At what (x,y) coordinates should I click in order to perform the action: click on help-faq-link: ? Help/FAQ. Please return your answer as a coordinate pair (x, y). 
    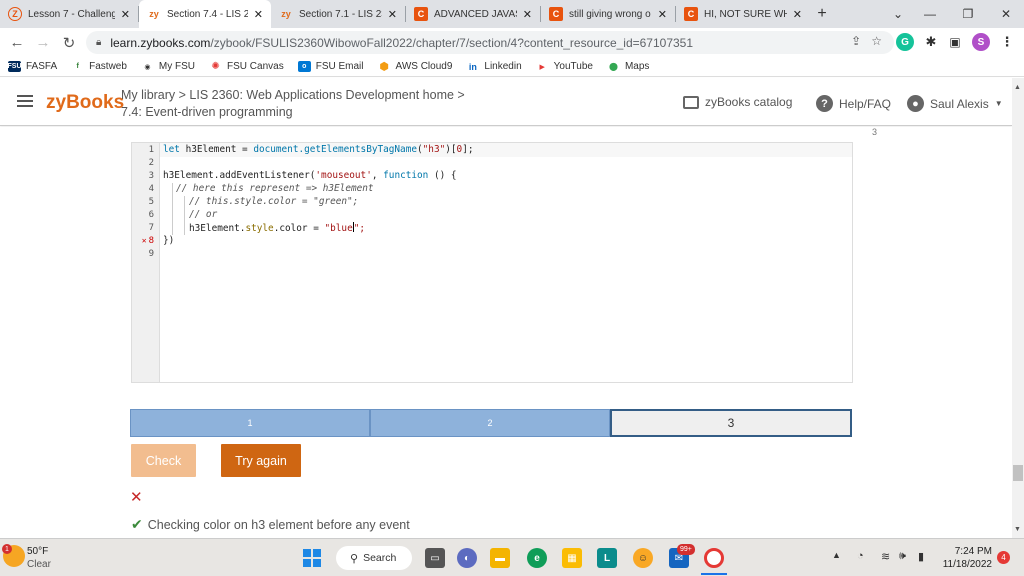
    Looking at the image, I should click on (853, 103).